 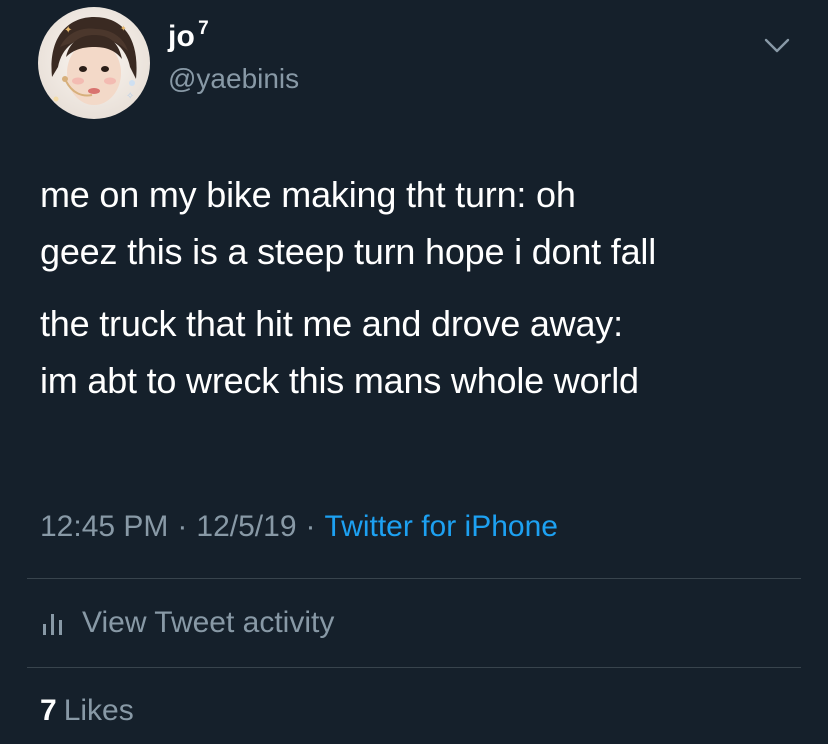 What do you see at coordinates (53, 623) in the screenshot?
I see `bar-chart-icon` at bounding box center [53, 623].